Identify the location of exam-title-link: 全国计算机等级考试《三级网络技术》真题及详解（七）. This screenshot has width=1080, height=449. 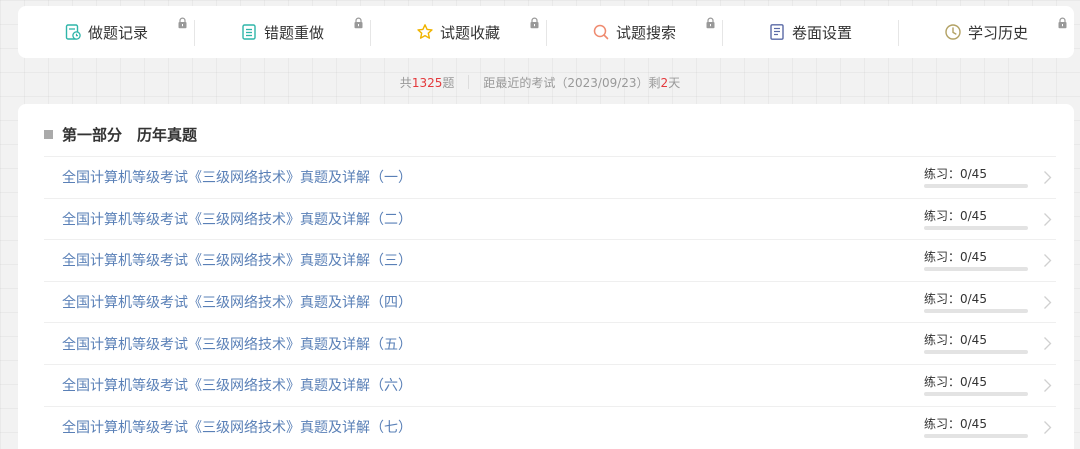
(237, 427).